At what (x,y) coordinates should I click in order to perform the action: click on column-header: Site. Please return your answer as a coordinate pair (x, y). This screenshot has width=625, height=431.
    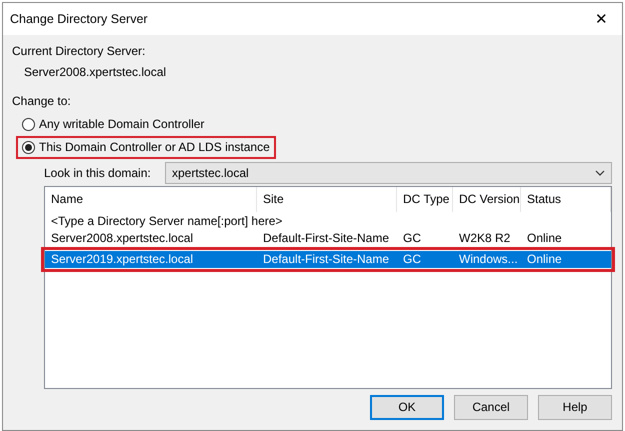
    Looking at the image, I should click on (327, 199).